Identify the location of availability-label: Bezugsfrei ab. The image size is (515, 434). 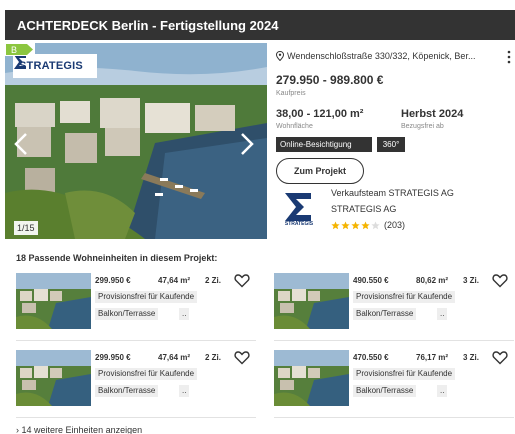
(422, 126).